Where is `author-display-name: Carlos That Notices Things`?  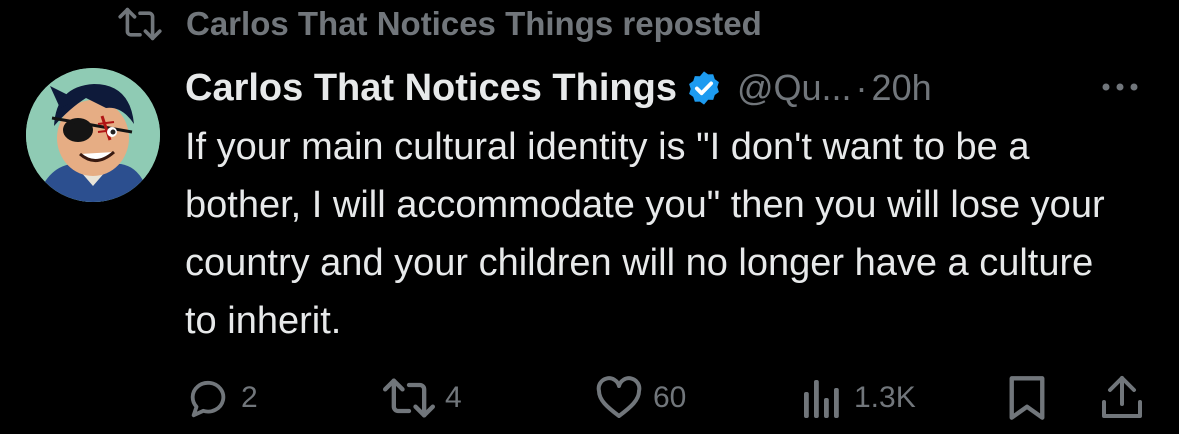
author-display-name: Carlos That Notices Things is located at coordinates (431, 88).